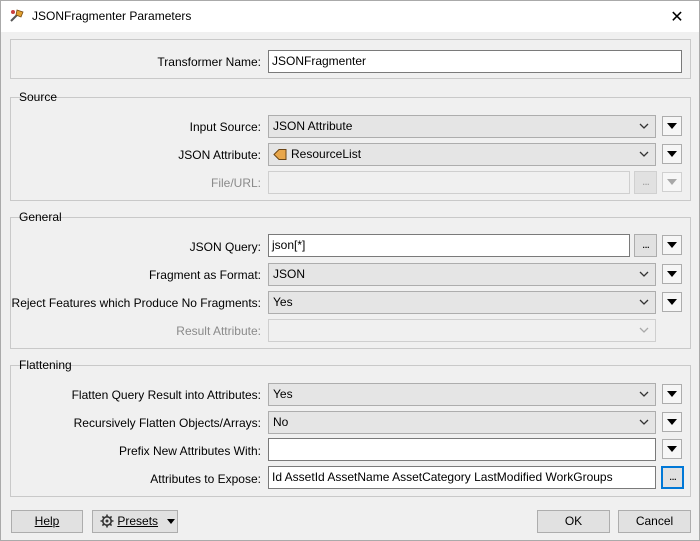  What do you see at coordinates (204, 275) in the screenshot?
I see `fragment-format-label: Fragment as Format:` at bounding box center [204, 275].